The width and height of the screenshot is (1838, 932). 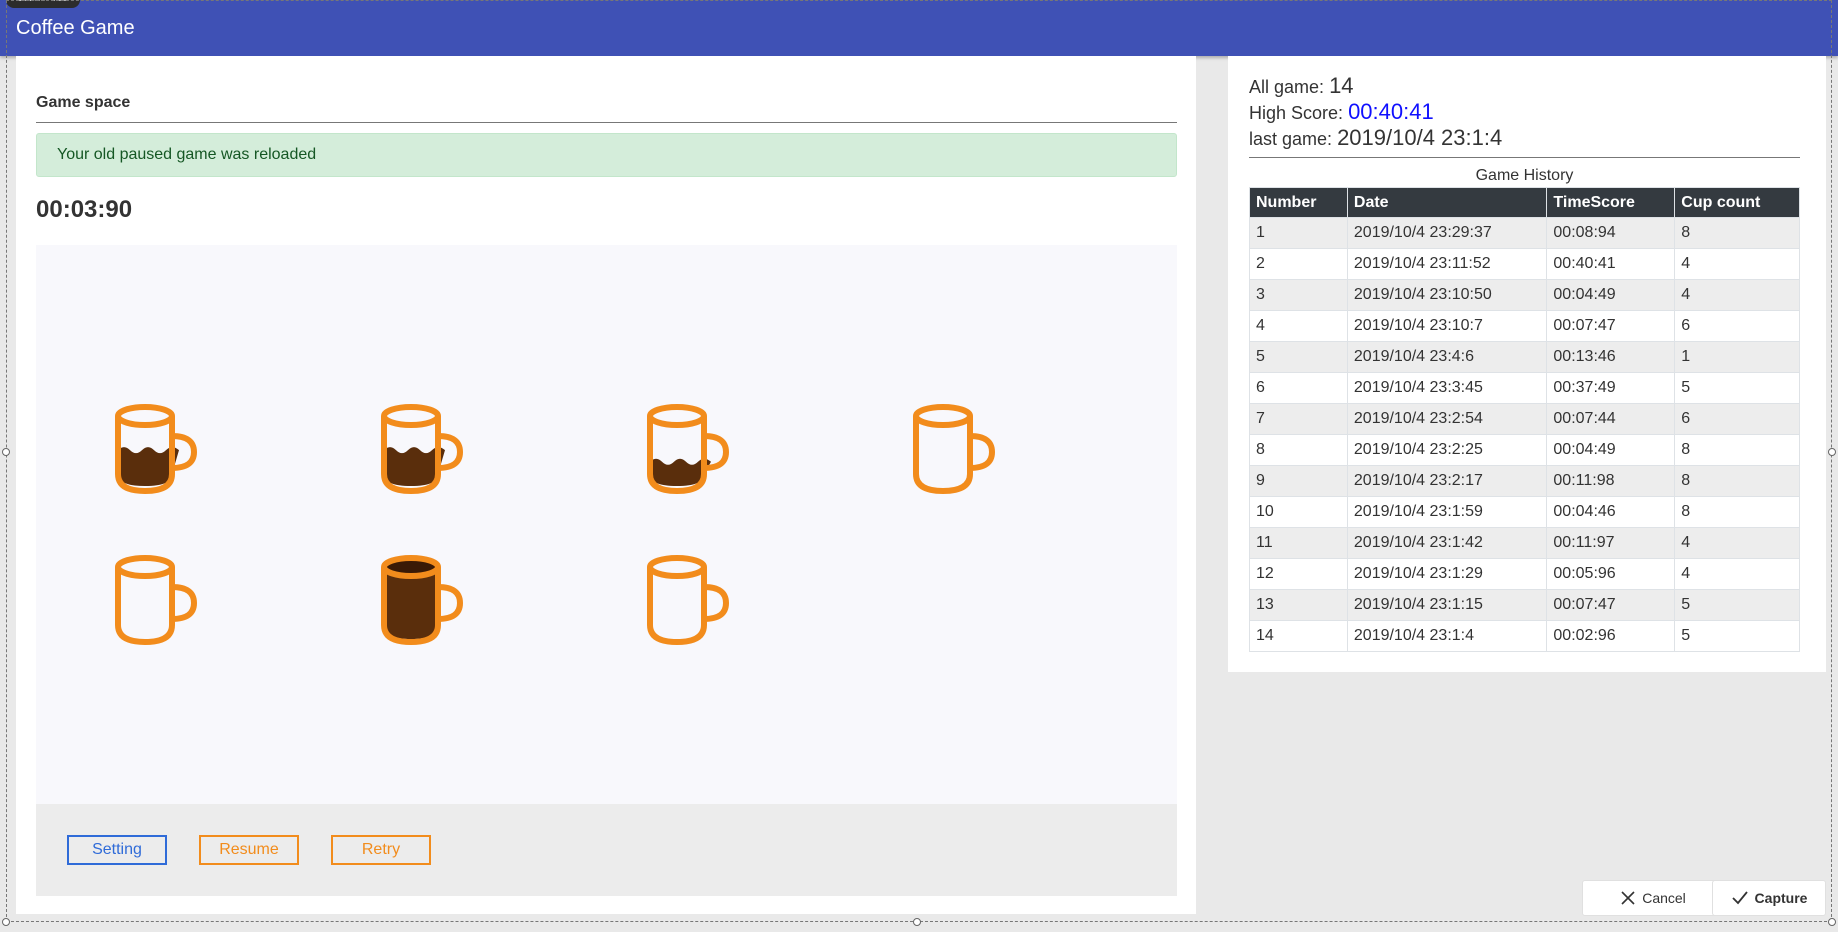 I want to click on high-score-stat: High Score: 00:40:41, so click(x=1341, y=112).